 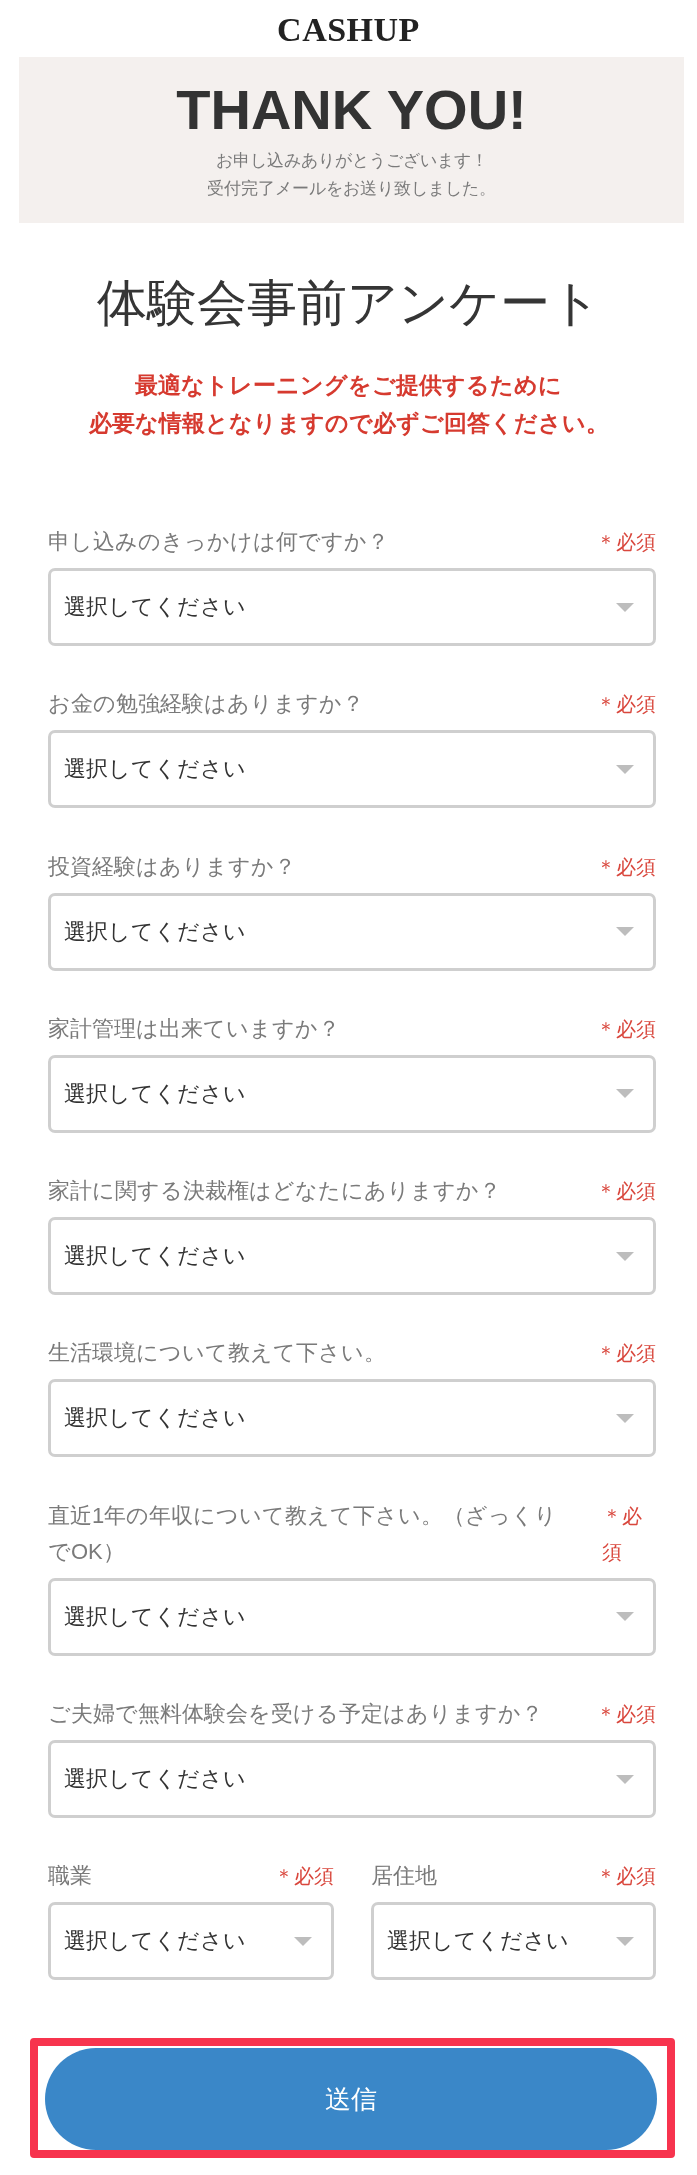 What do you see at coordinates (403, 1876) in the screenshot?
I see `question-label: 居住地` at bounding box center [403, 1876].